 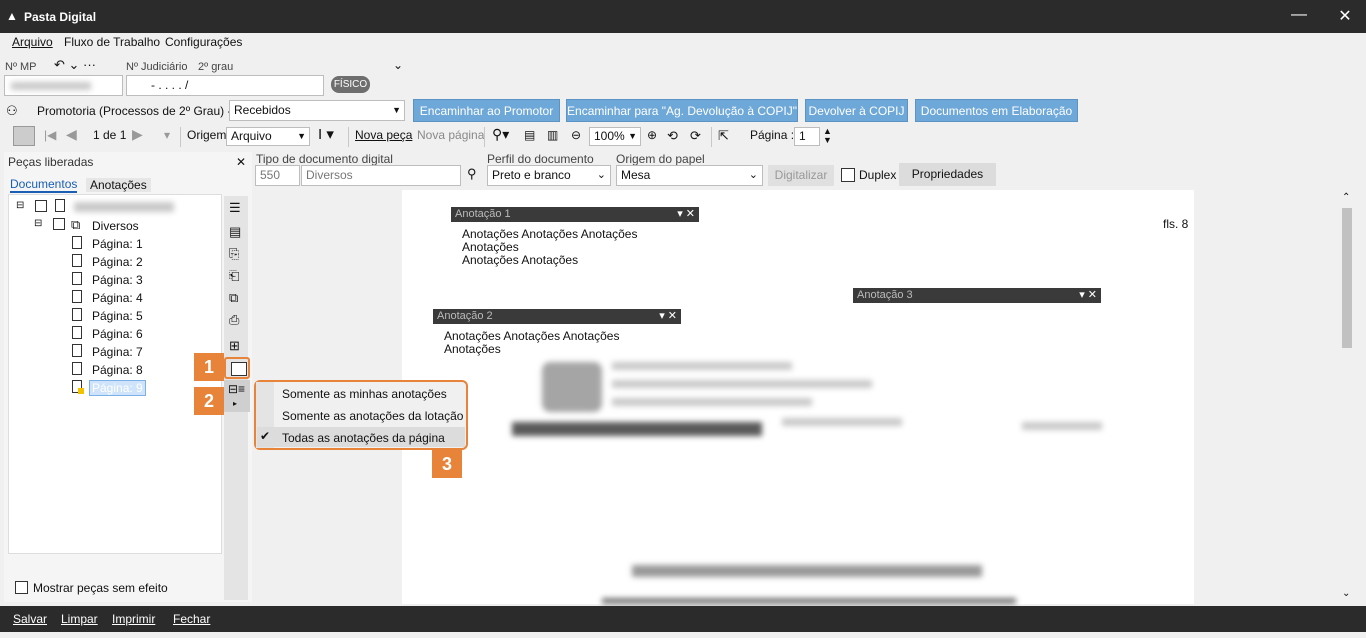 What do you see at coordinates (695, 136) in the screenshot?
I see `rotate-right-icon: ⟳` at bounding box center [695, 136].